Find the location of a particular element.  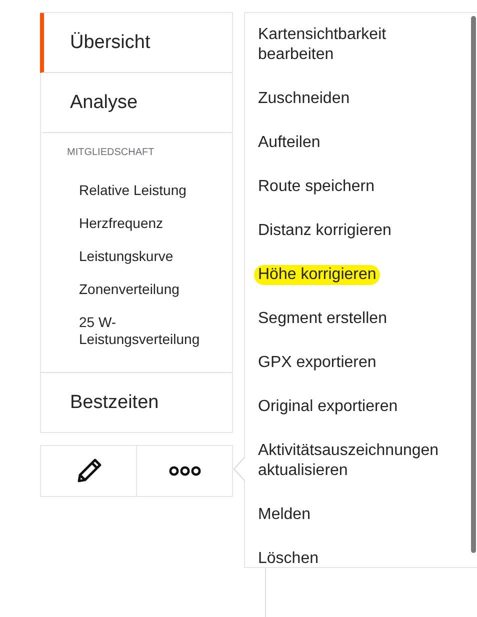

menu-item: Löschen is located at coordinates (288, 558).